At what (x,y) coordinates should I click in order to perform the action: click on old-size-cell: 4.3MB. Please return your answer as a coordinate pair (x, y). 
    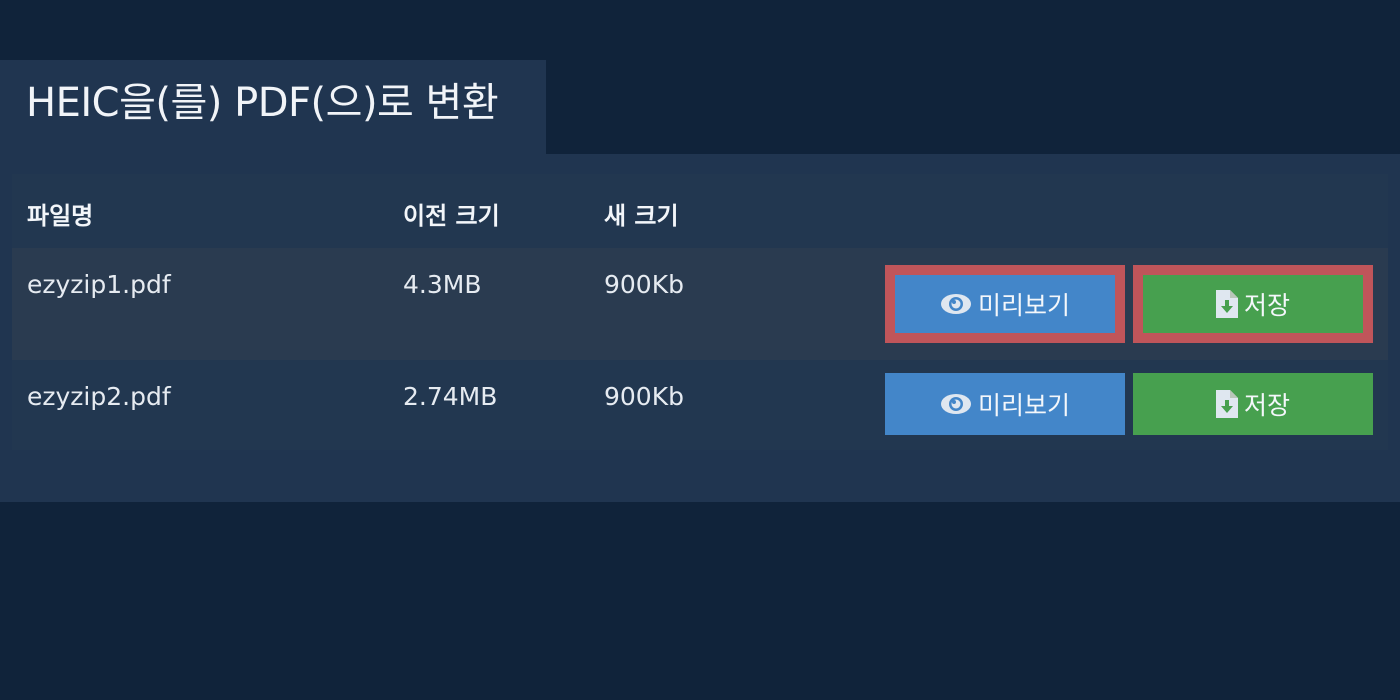
    Looking at the image, I should click on (442, 284).